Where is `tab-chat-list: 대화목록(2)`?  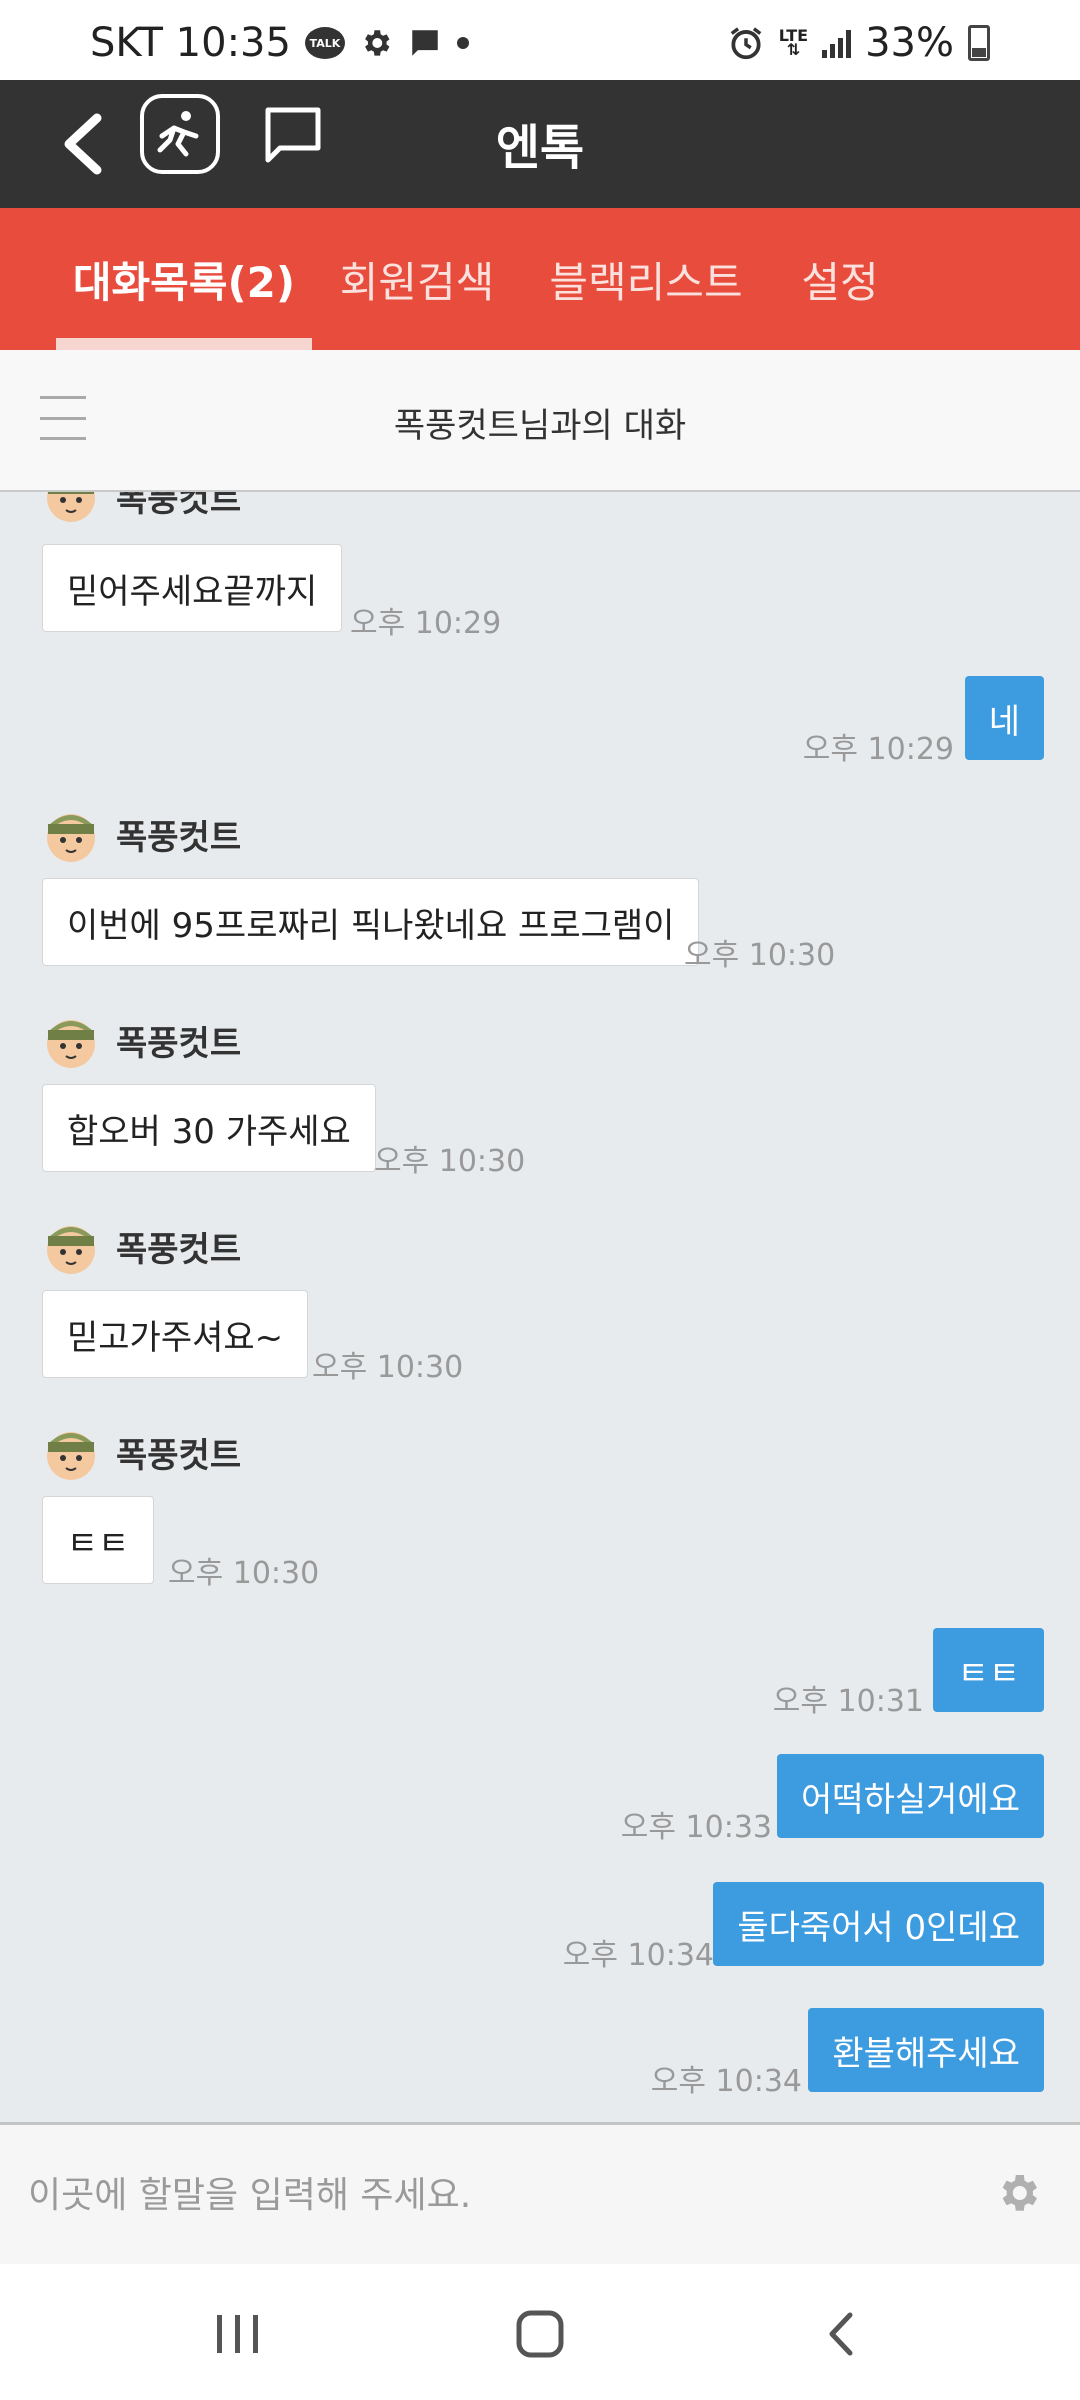
tab-chat-list: 대화목록(2) is located at coordinates (184, 279).